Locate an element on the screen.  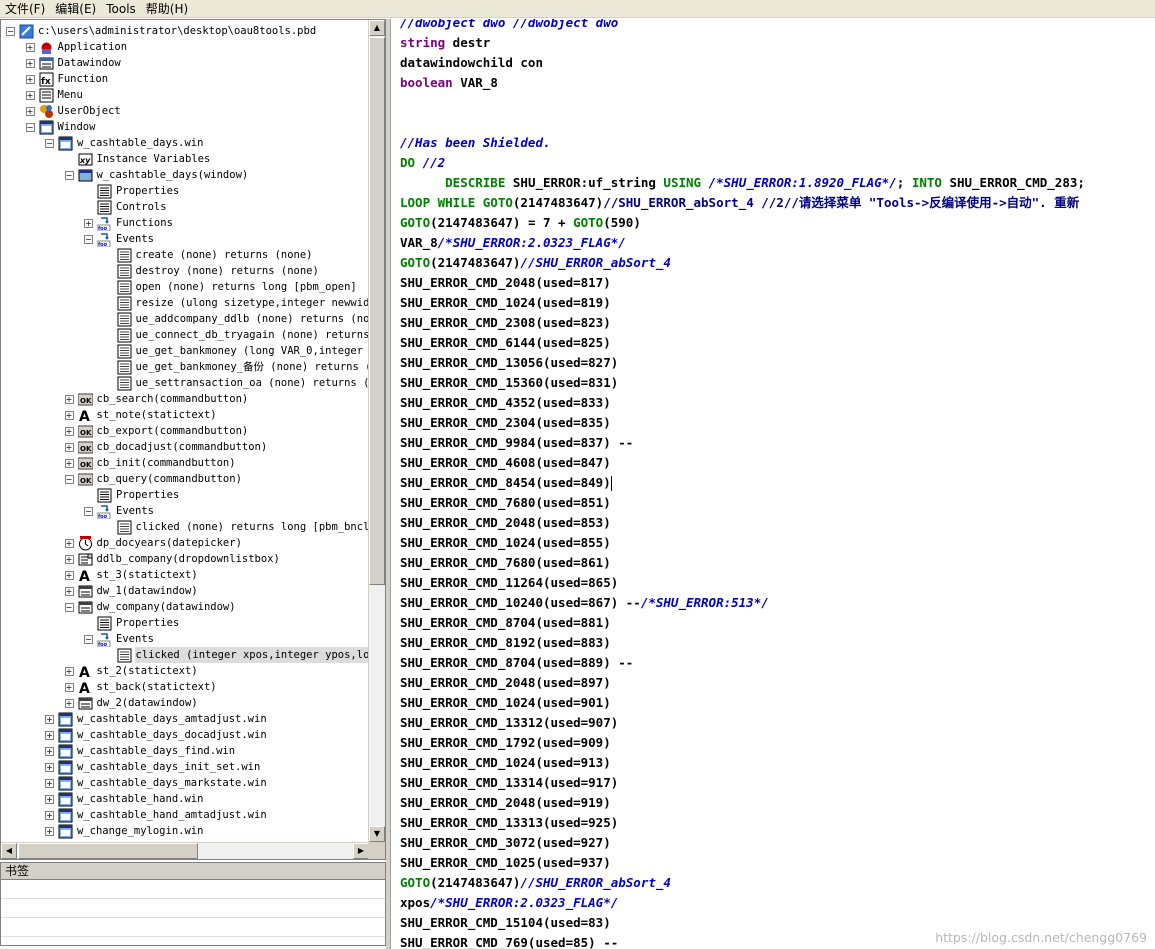
tree-node: + w_cashtable_hand.win is located at coordinates (124, 799).